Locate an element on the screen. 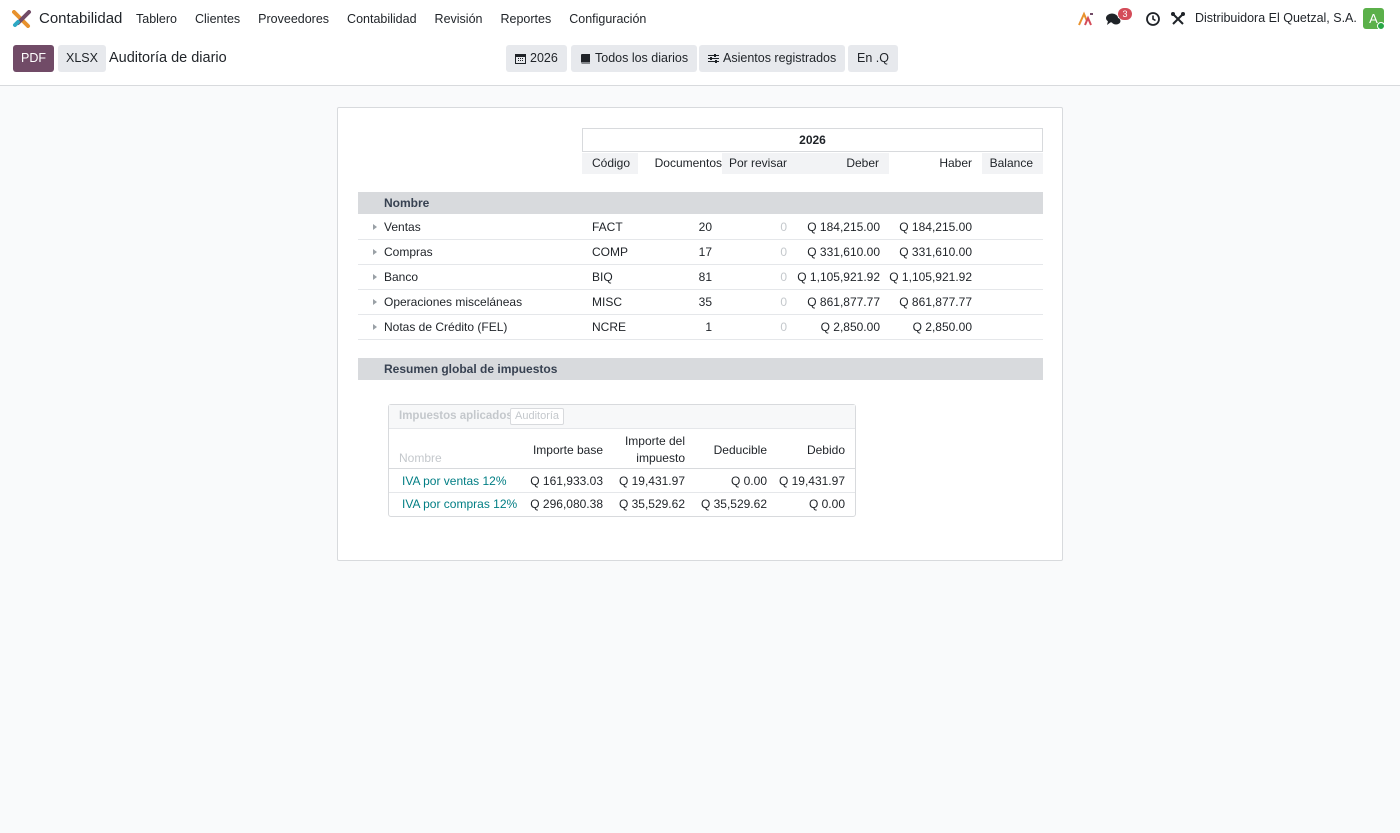 Image resolution: width=1400 pixels, height=833 pixels. tax-base: Q 161,933.03 is located at coordinates (566, 481).